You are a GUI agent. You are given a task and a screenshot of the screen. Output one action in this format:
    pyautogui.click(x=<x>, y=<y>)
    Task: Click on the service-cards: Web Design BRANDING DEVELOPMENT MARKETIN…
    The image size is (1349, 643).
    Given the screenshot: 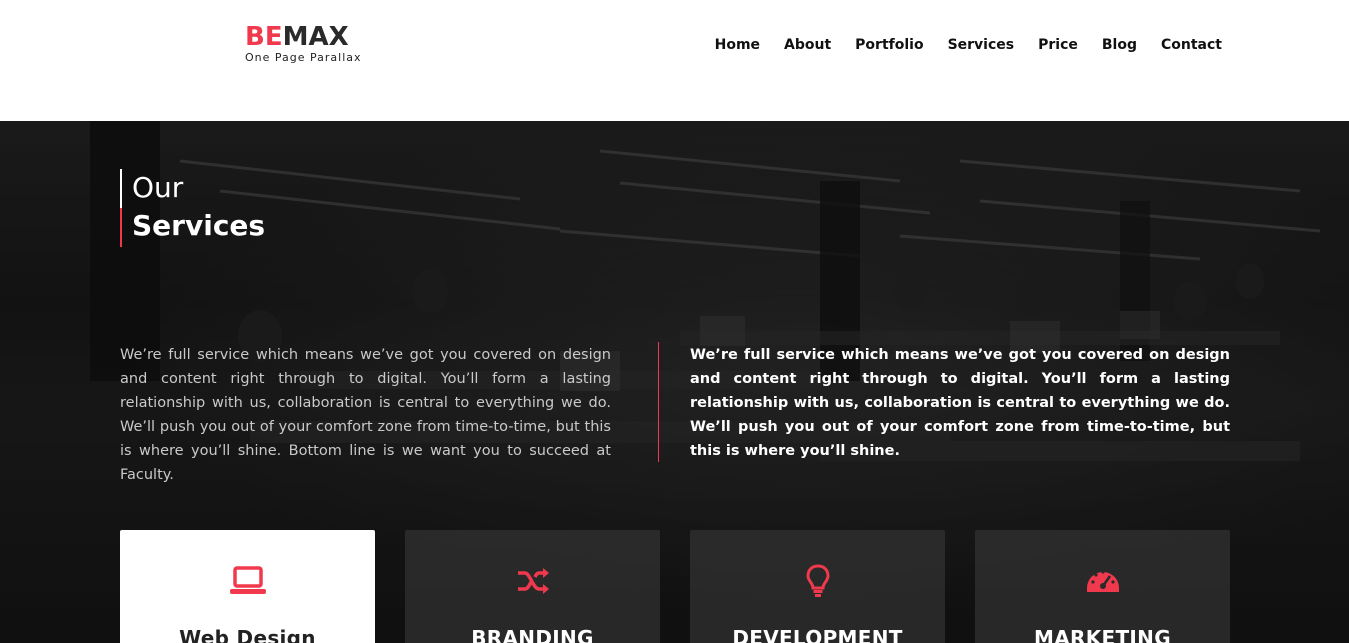 What is the action you would take?
    pyautogui.click(x=675, y=586)
    